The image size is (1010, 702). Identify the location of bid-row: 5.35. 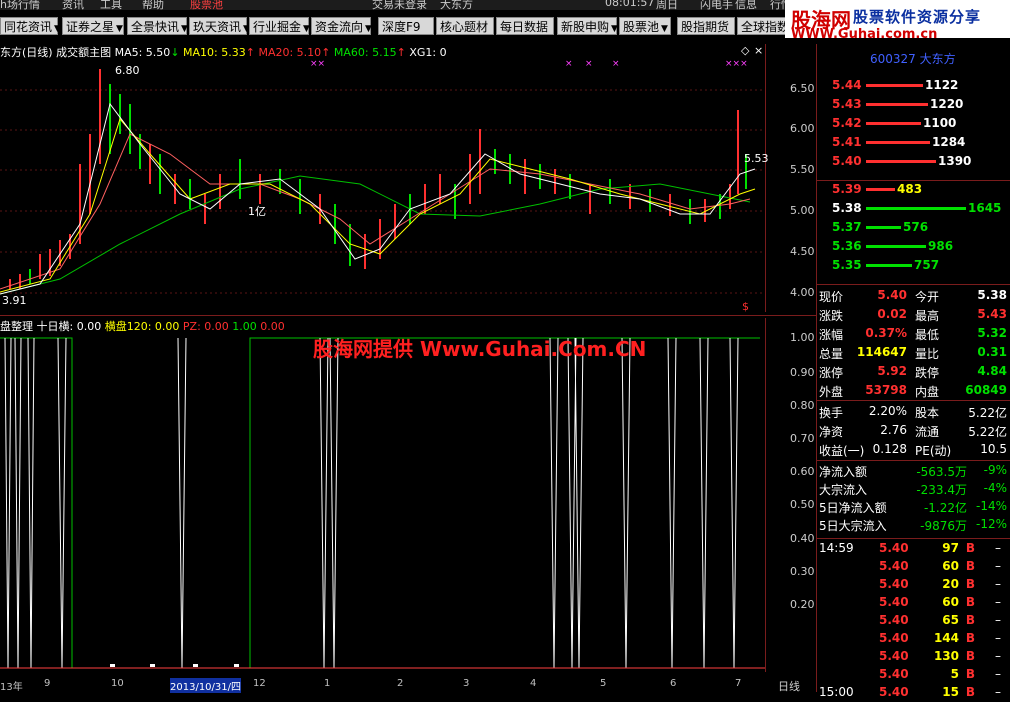
(847, 266).